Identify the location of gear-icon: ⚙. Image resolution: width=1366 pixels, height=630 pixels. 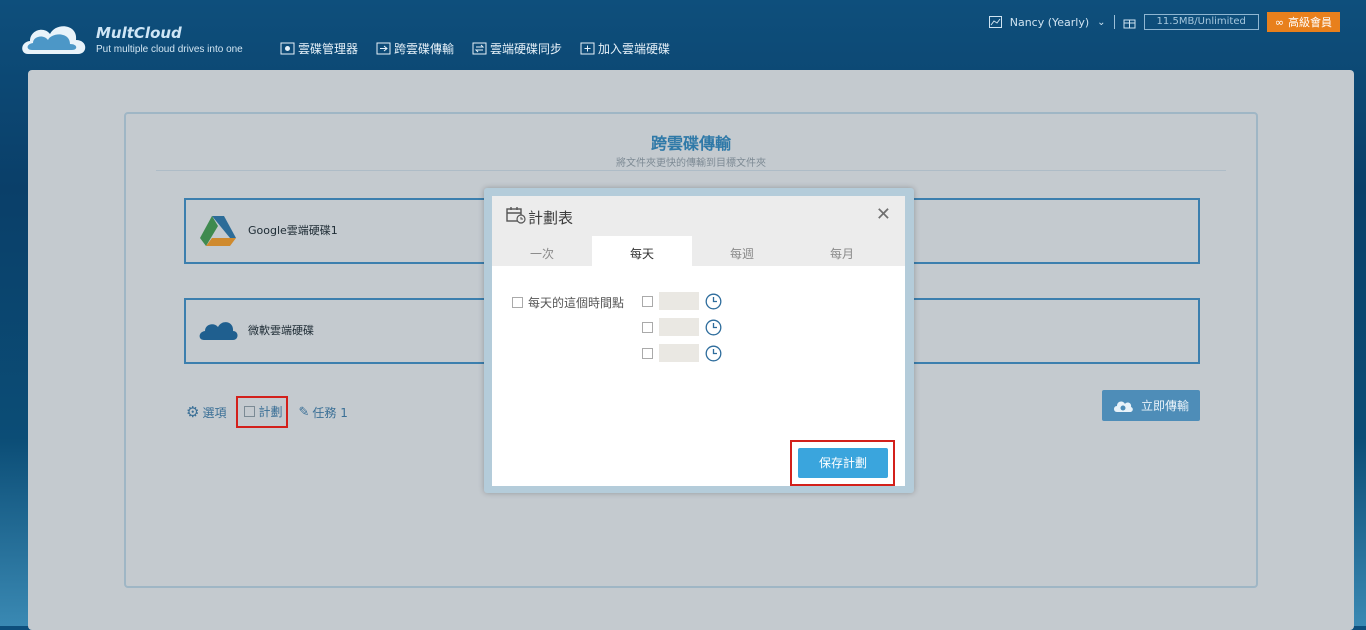
(193, 412).